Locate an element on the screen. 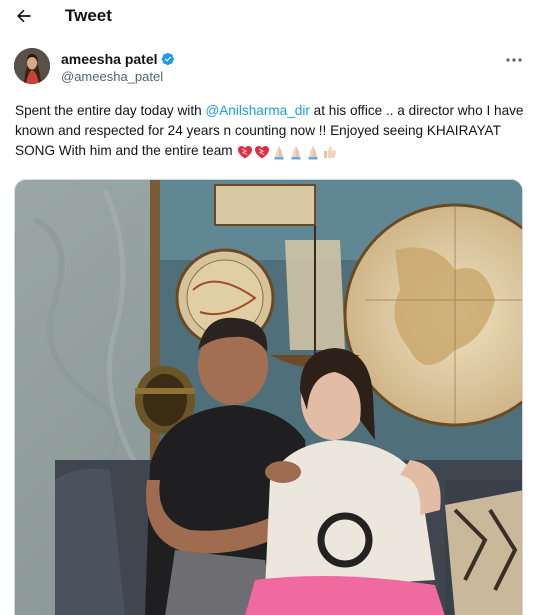  more-dots-icon is located at coordinates (514, 60).